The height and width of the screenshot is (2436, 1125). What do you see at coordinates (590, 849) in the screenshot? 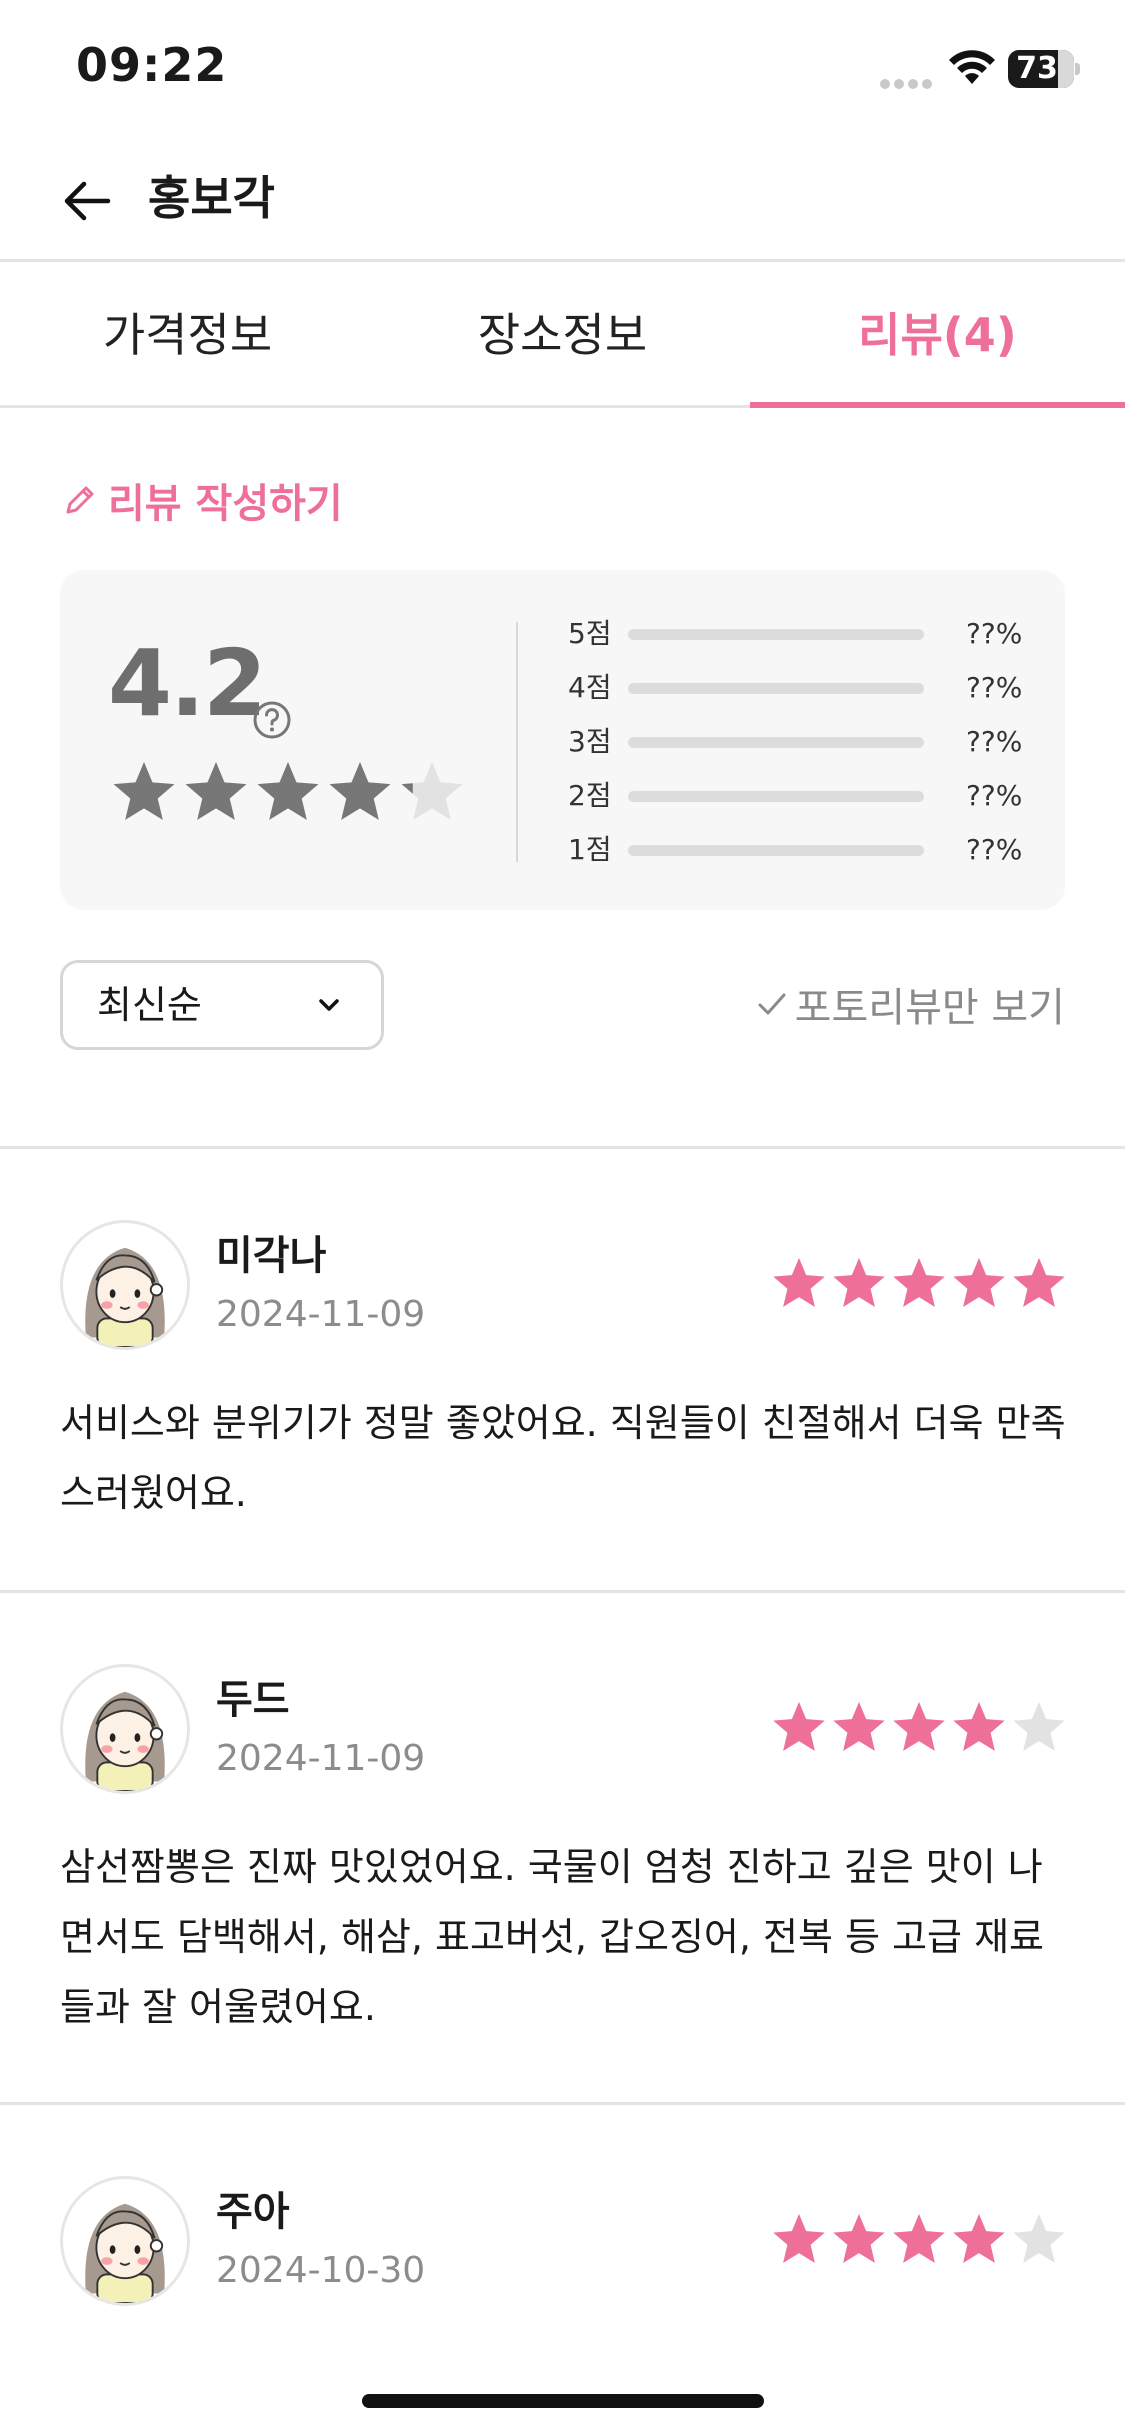
I see `distribution-label: 1점` at bounding box center [590, 849].